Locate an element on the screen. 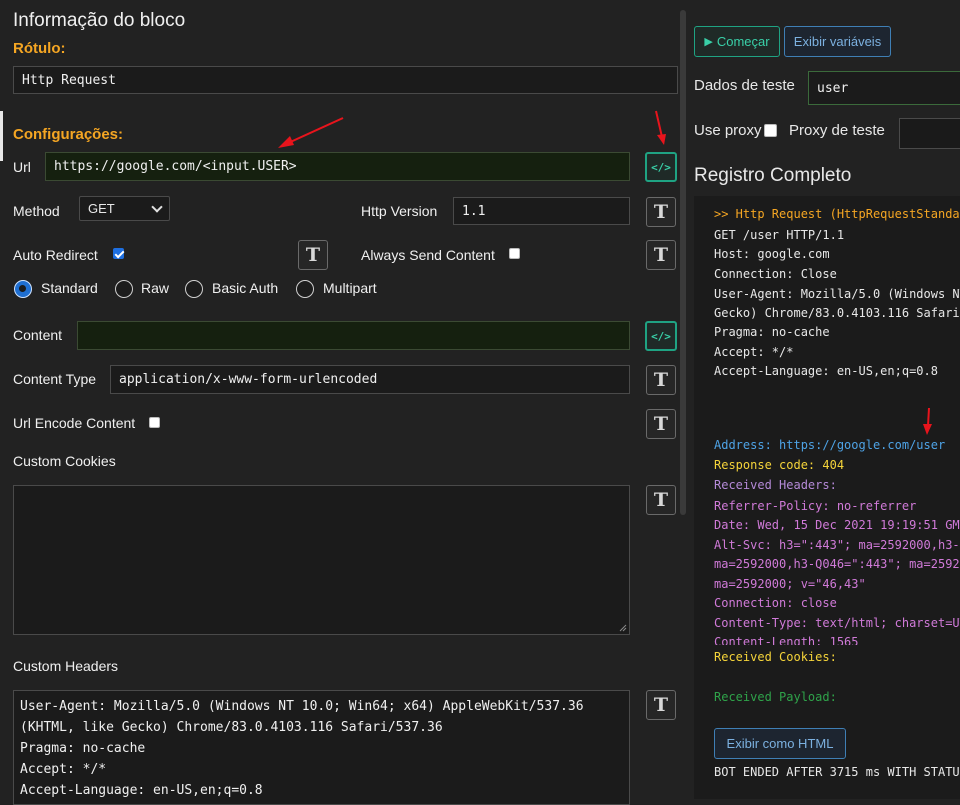 The height and width of the screenshot is (805, 960). custom-cookies-textarea is located at coordinates (321, 560).